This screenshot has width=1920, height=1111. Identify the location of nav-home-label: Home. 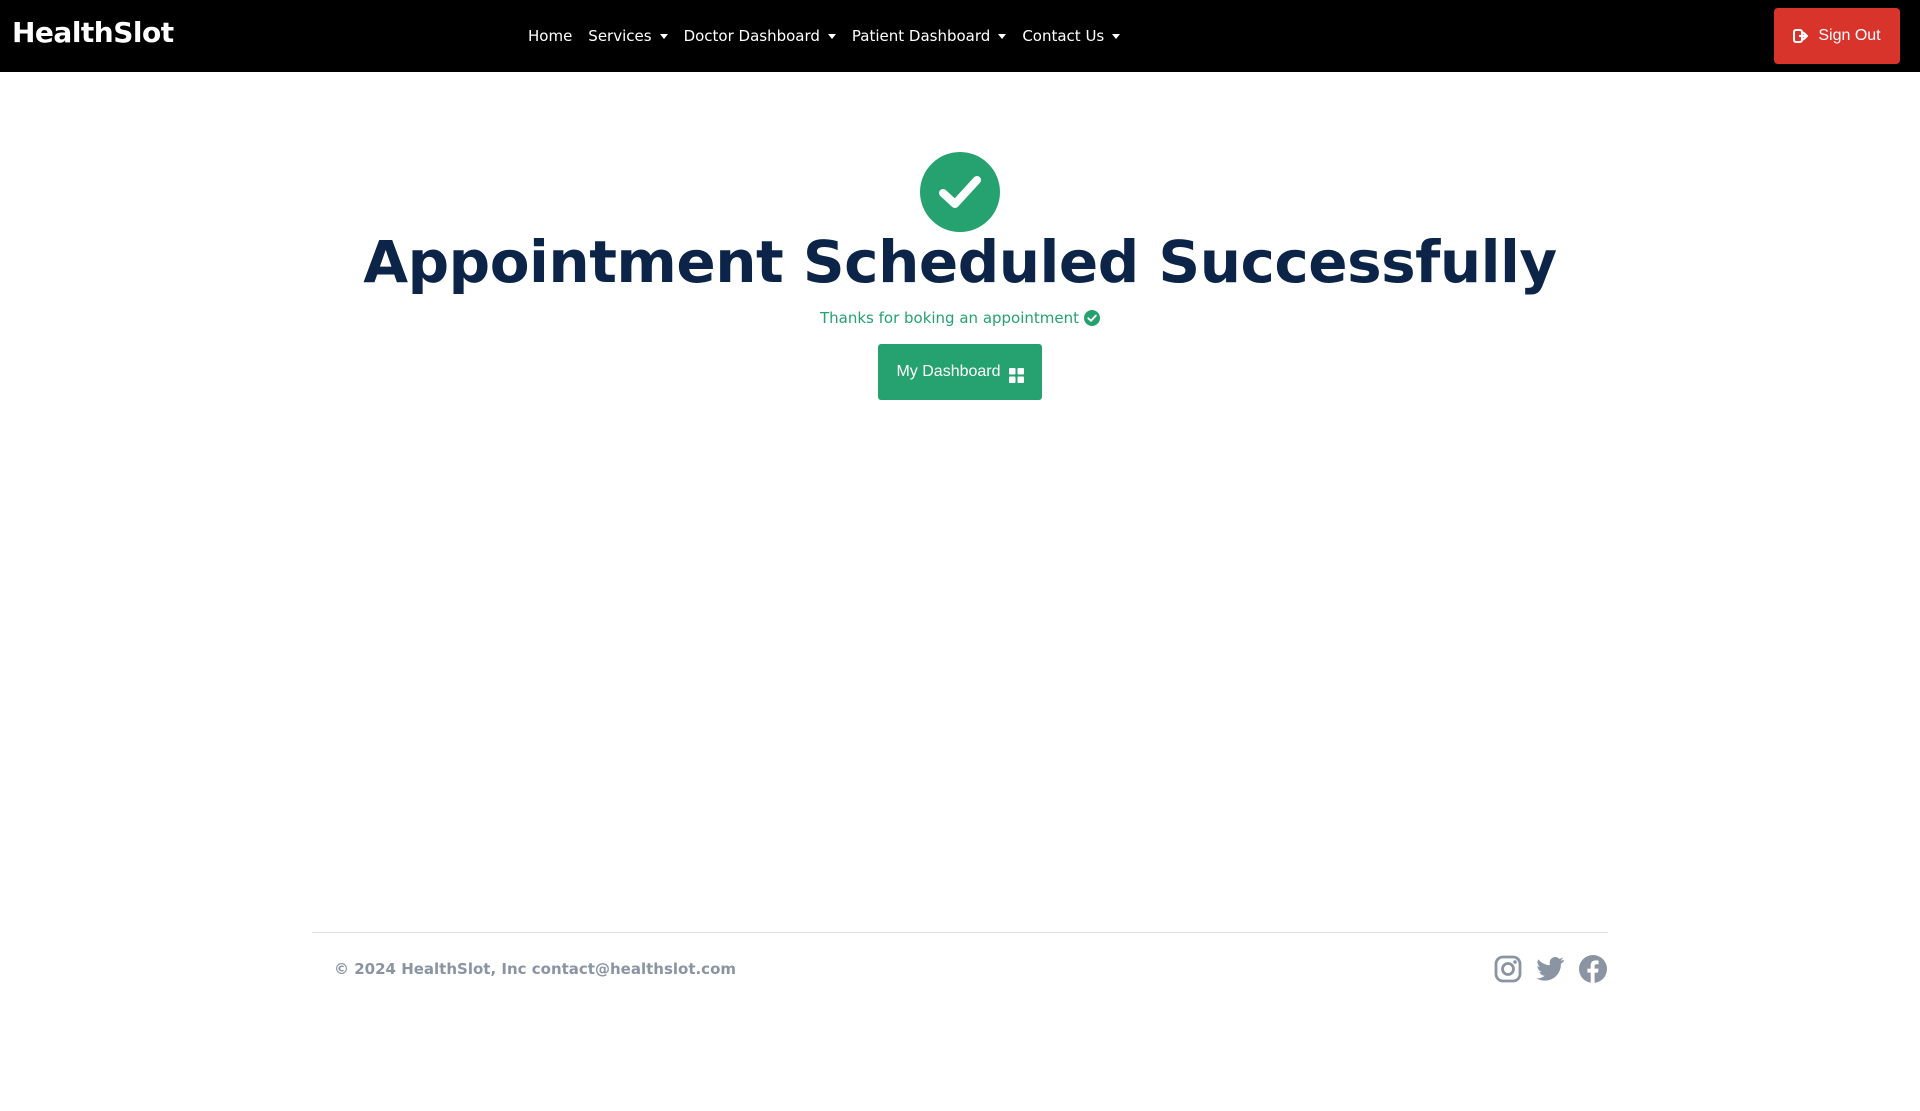
(550, 36).